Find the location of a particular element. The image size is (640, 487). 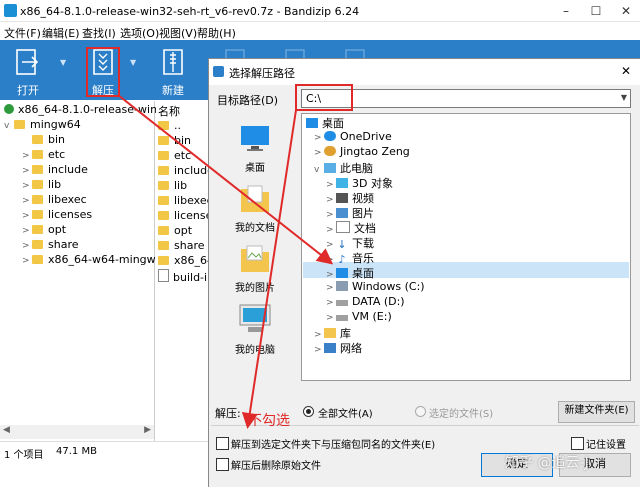

watermark: 知乎 @追云-J is located at coordinates (547, 463).